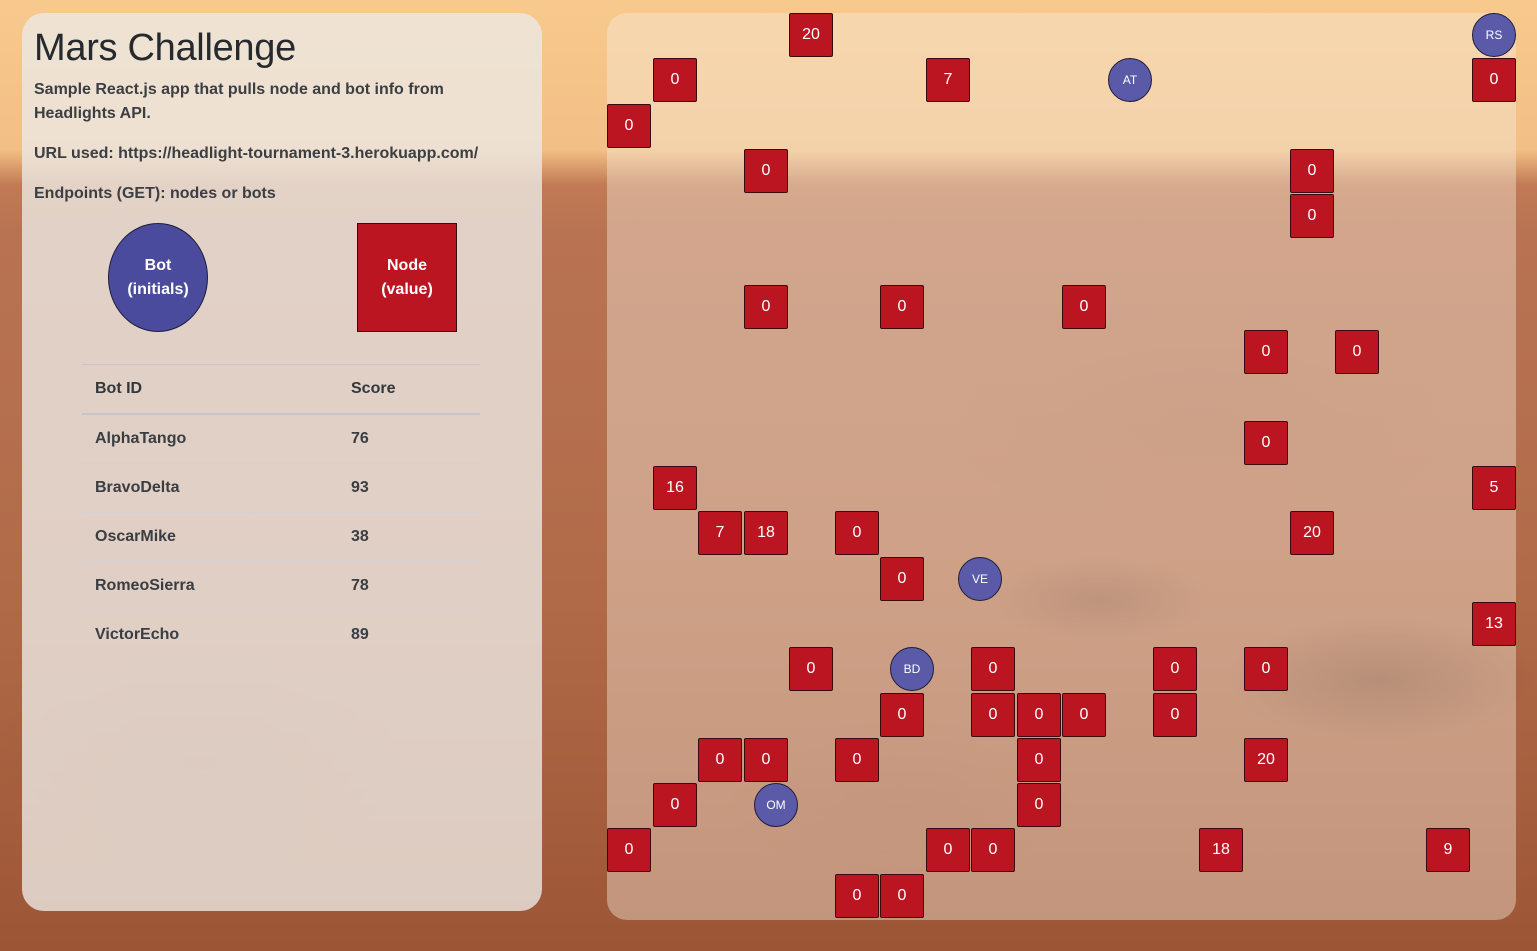  Describe the element at coordinates (210, 488) in the screenshot. I see `bot-id-cell: BravoDelta` at that location.